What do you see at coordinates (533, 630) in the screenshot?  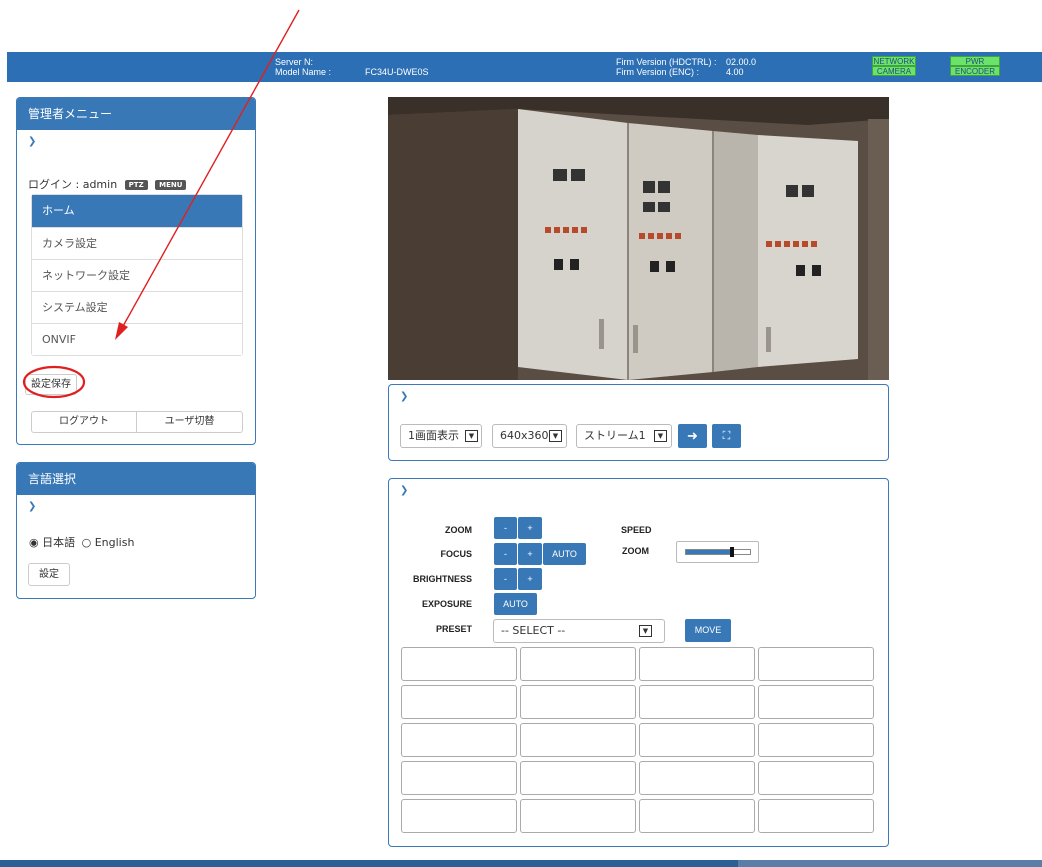 I see `preset-select-value: -- SELECT --` at bounding box center [533, 630].